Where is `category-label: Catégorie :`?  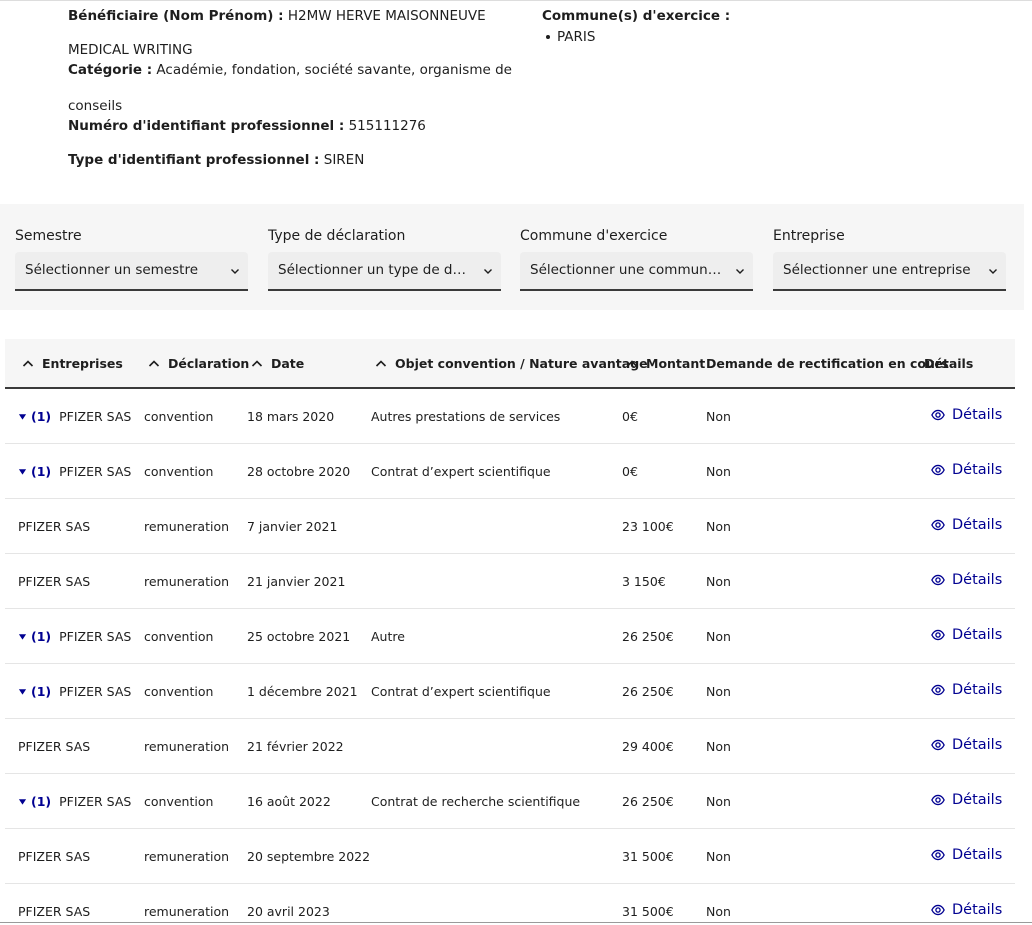
category-label: Catégorie : is located at coordinates (110, 70).